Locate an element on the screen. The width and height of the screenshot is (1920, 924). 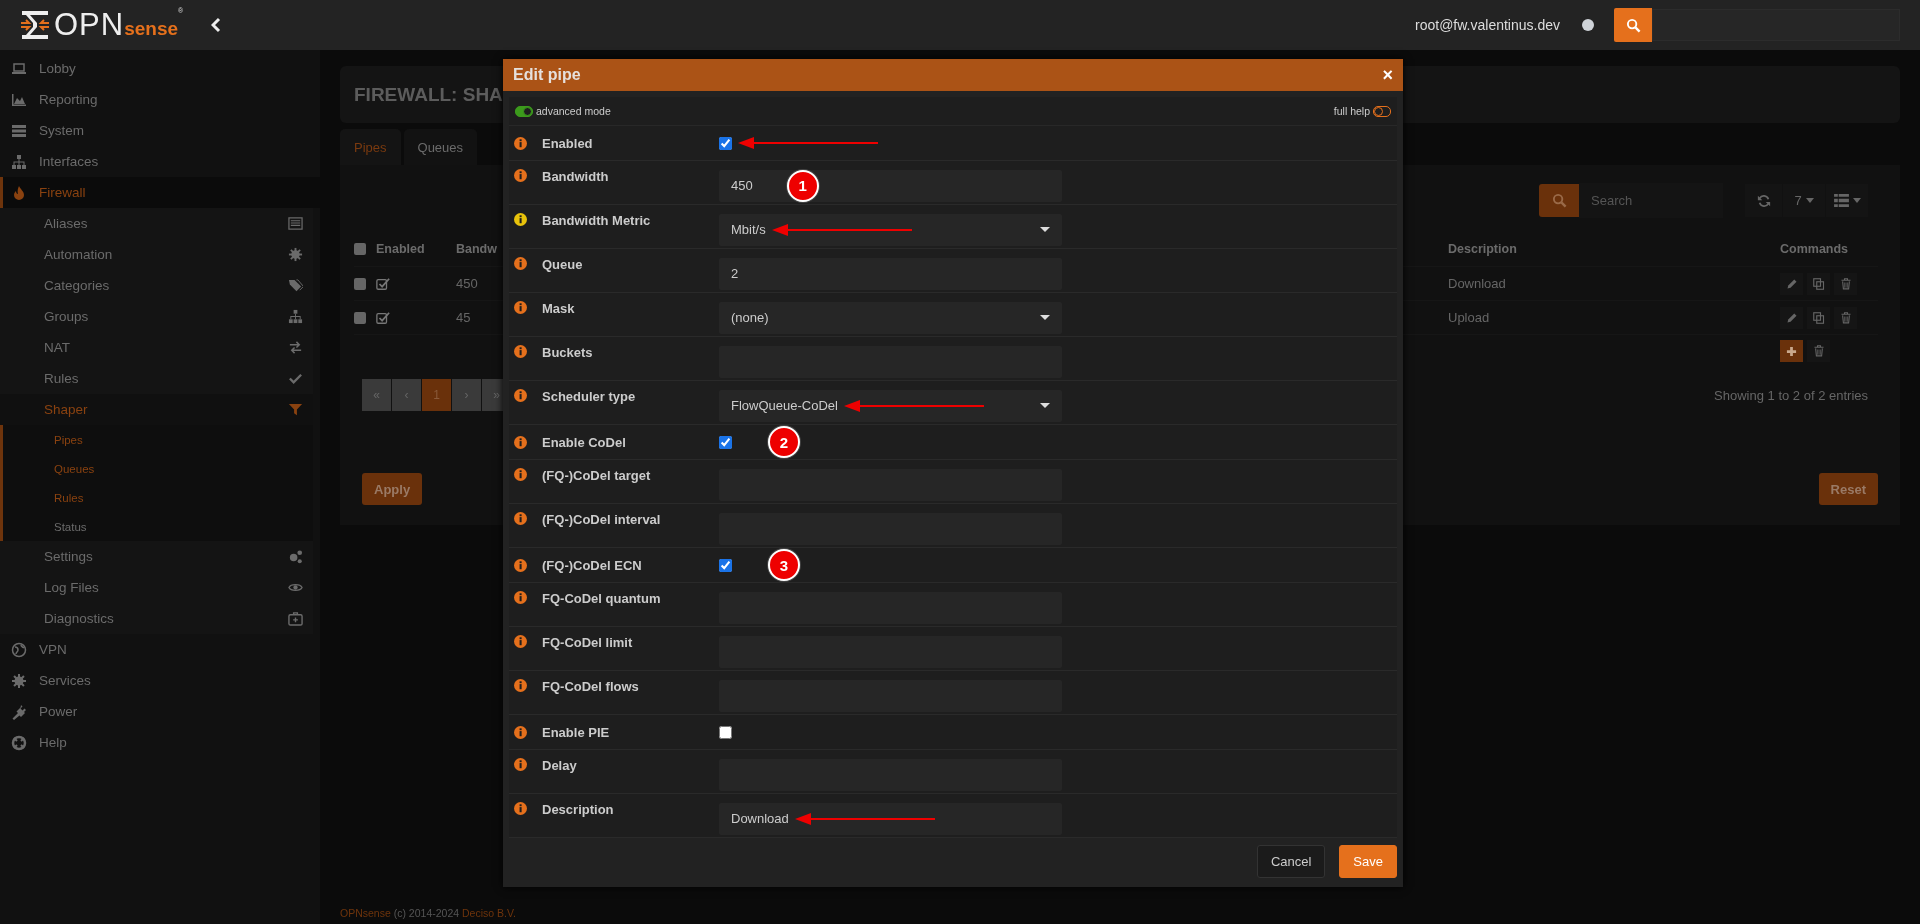
sidebar-item: Reporting is located at coordinates (160, 99).